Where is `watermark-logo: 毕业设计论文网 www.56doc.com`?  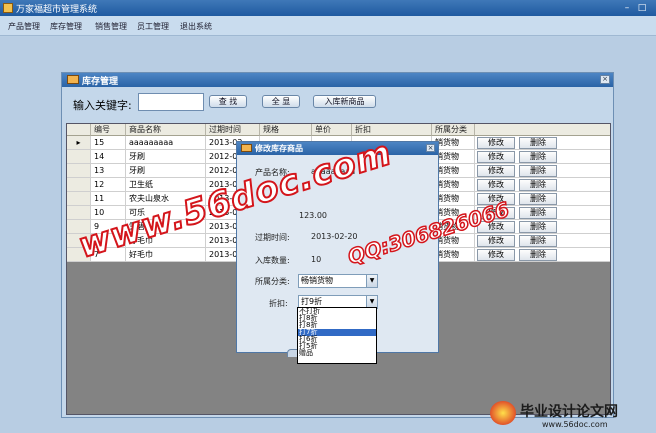 watermark-logo: 毕业设计论文网 www.56doc.com is located at coordinates (573, 416).